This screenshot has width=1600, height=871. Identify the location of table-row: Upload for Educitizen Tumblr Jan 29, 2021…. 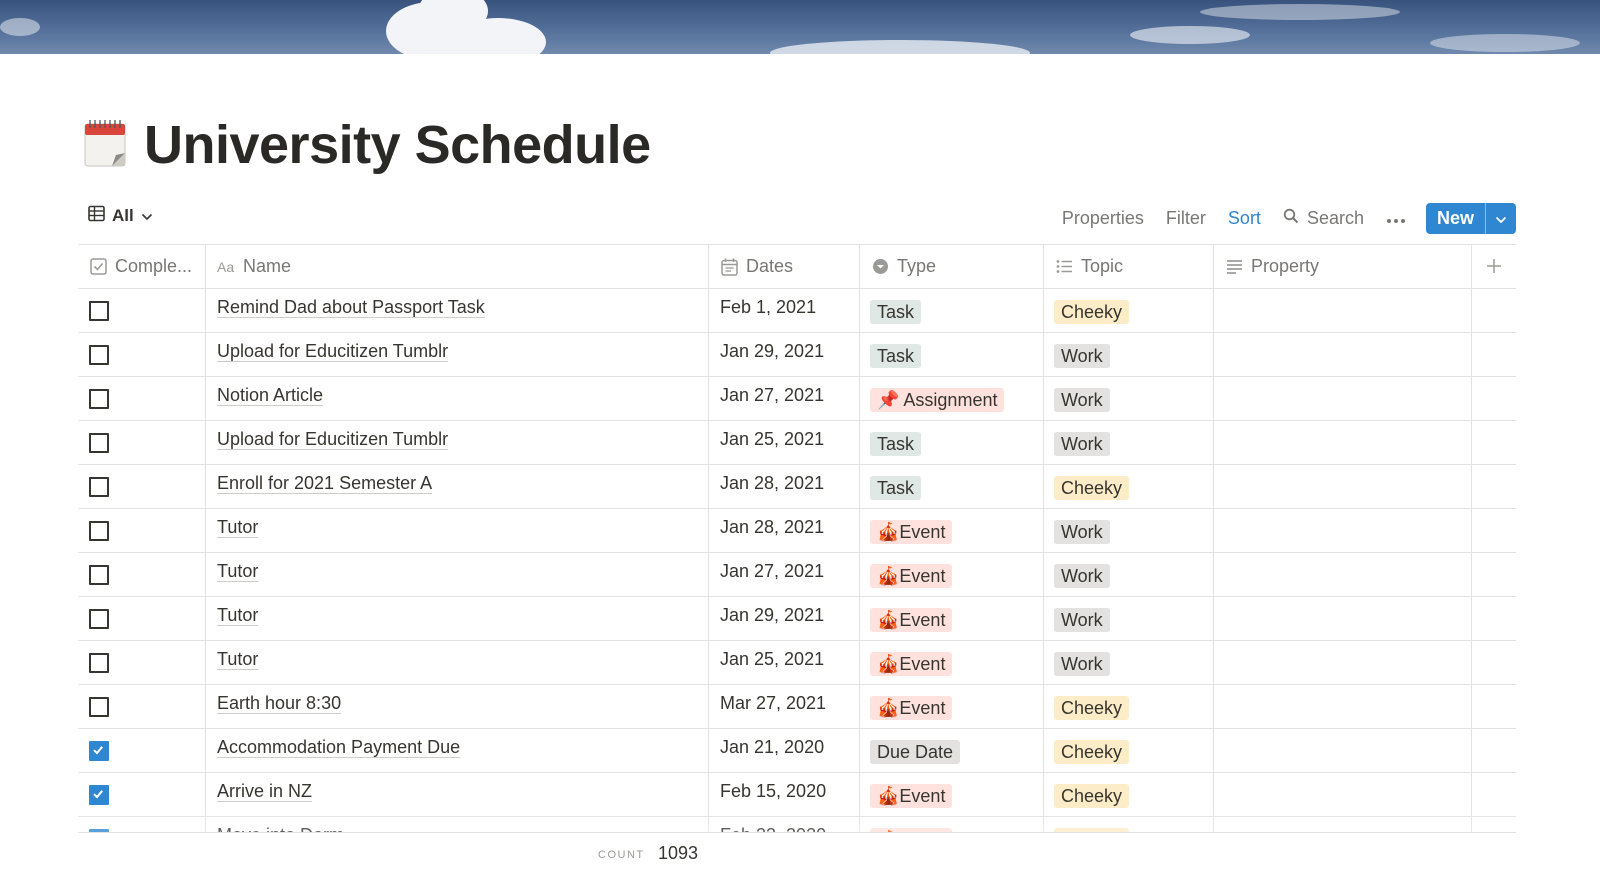
(797, 354).